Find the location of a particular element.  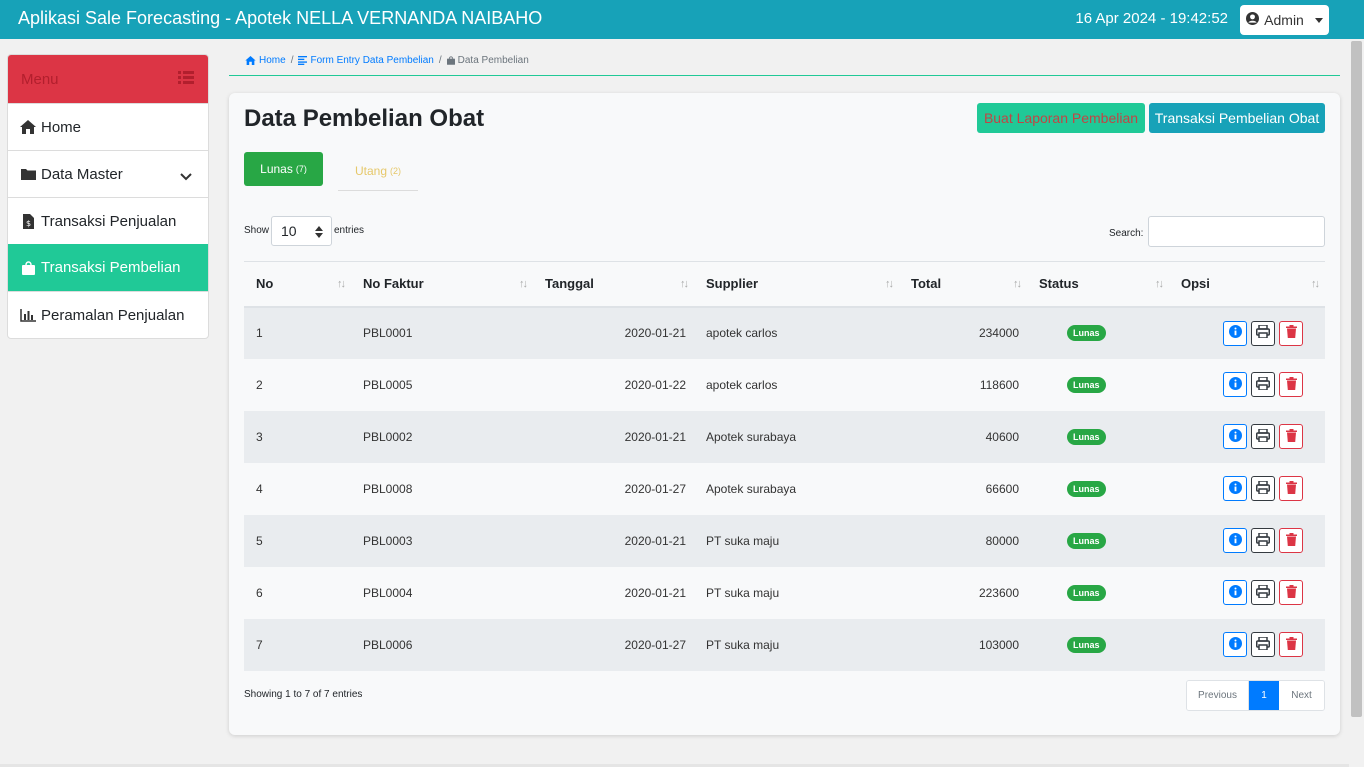

column-header-label: Tanggal is located at coordinates (569, 284).